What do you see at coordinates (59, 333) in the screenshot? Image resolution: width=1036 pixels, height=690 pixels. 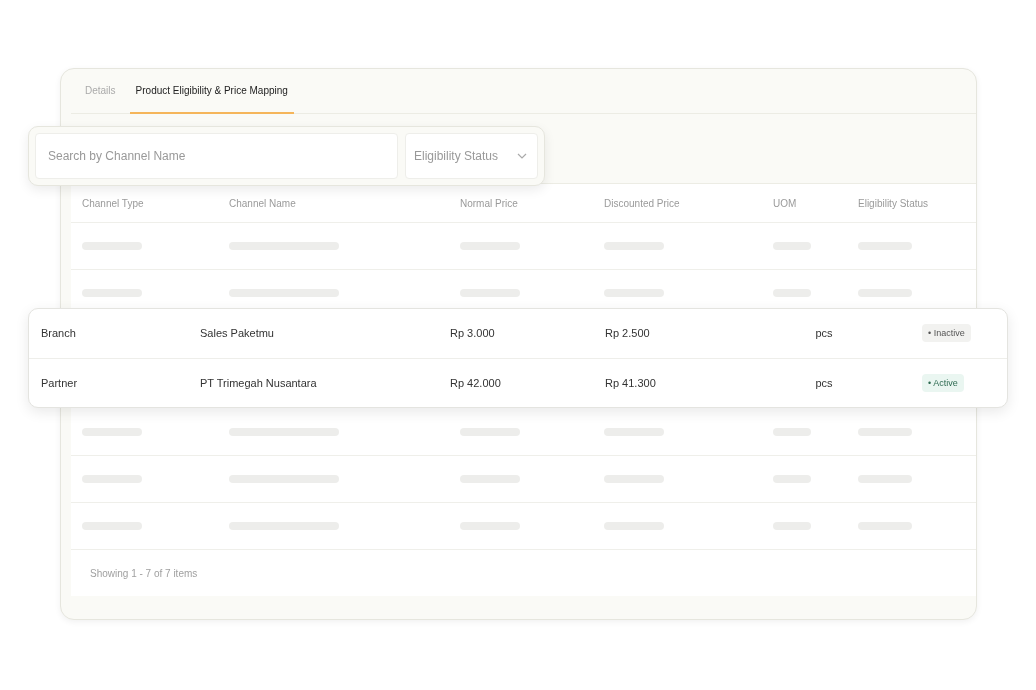 I see `table-cell-text: Branch` at bounding box center [59, 333].